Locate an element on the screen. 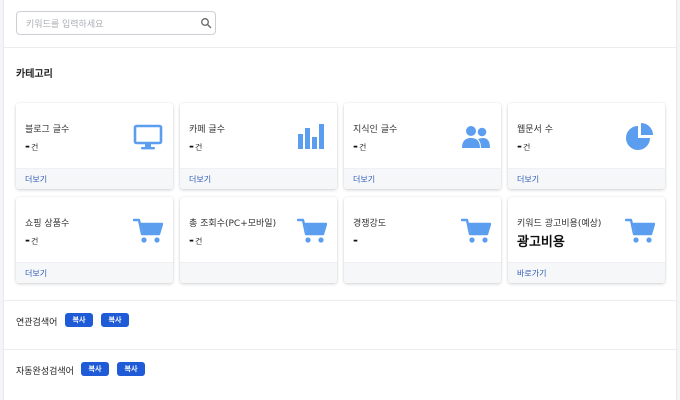 This screenshot has height=400, width=680. card-competition: 경쟁강도 - is located at coordinates (422, 240).